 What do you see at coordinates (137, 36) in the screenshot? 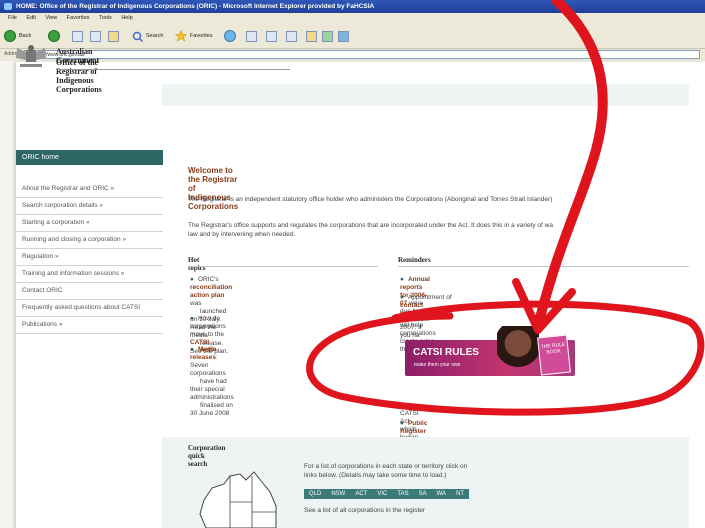
I see `search-icon` at bounding box center [137, 36].